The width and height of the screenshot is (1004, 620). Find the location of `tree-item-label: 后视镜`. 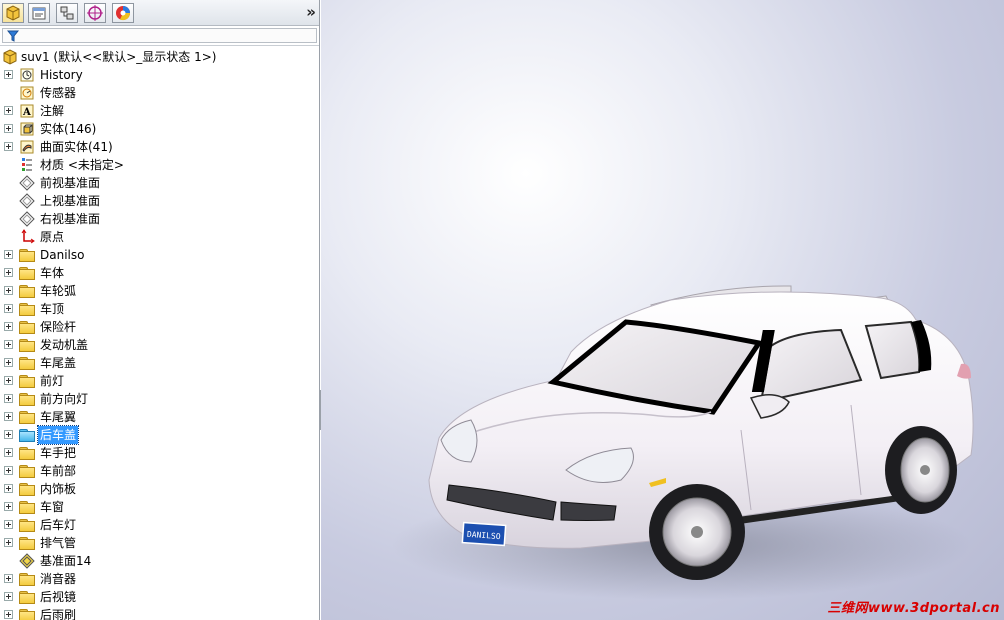

tree-item-label: 后视镜 is located at coordinates (58, 597).